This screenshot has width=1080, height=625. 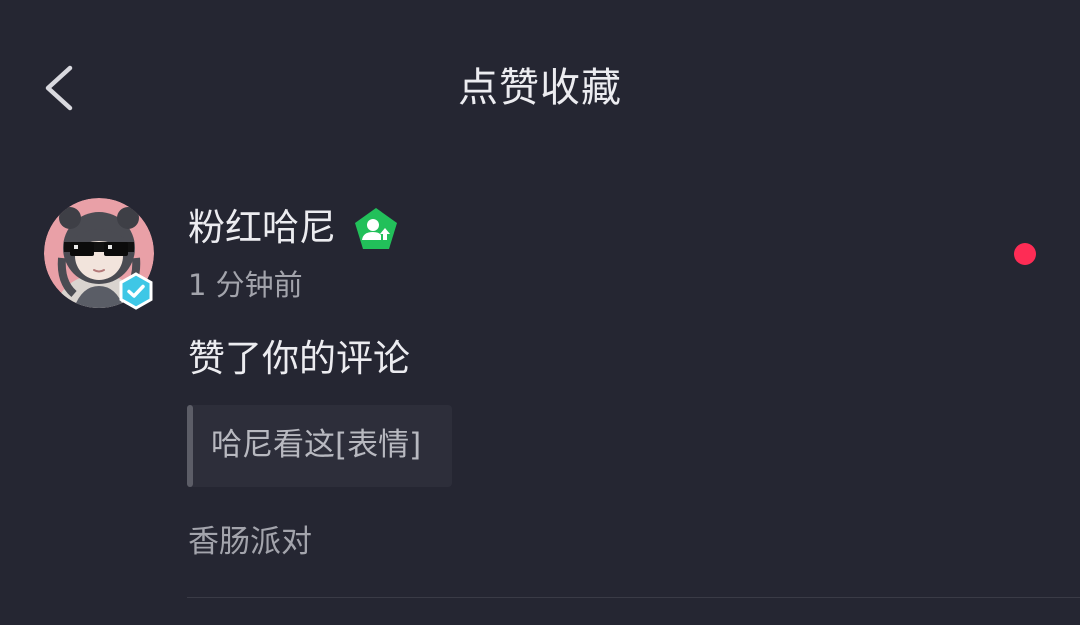 I want to click on quoted-comment: 哈尼看这[表情], so click(x=319, y=446).